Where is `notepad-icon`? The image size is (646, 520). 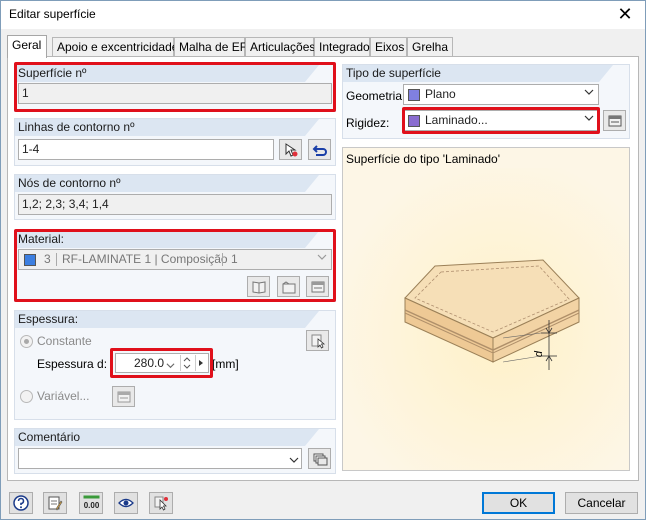 notepad-icon is located at coordinates (55, 503).